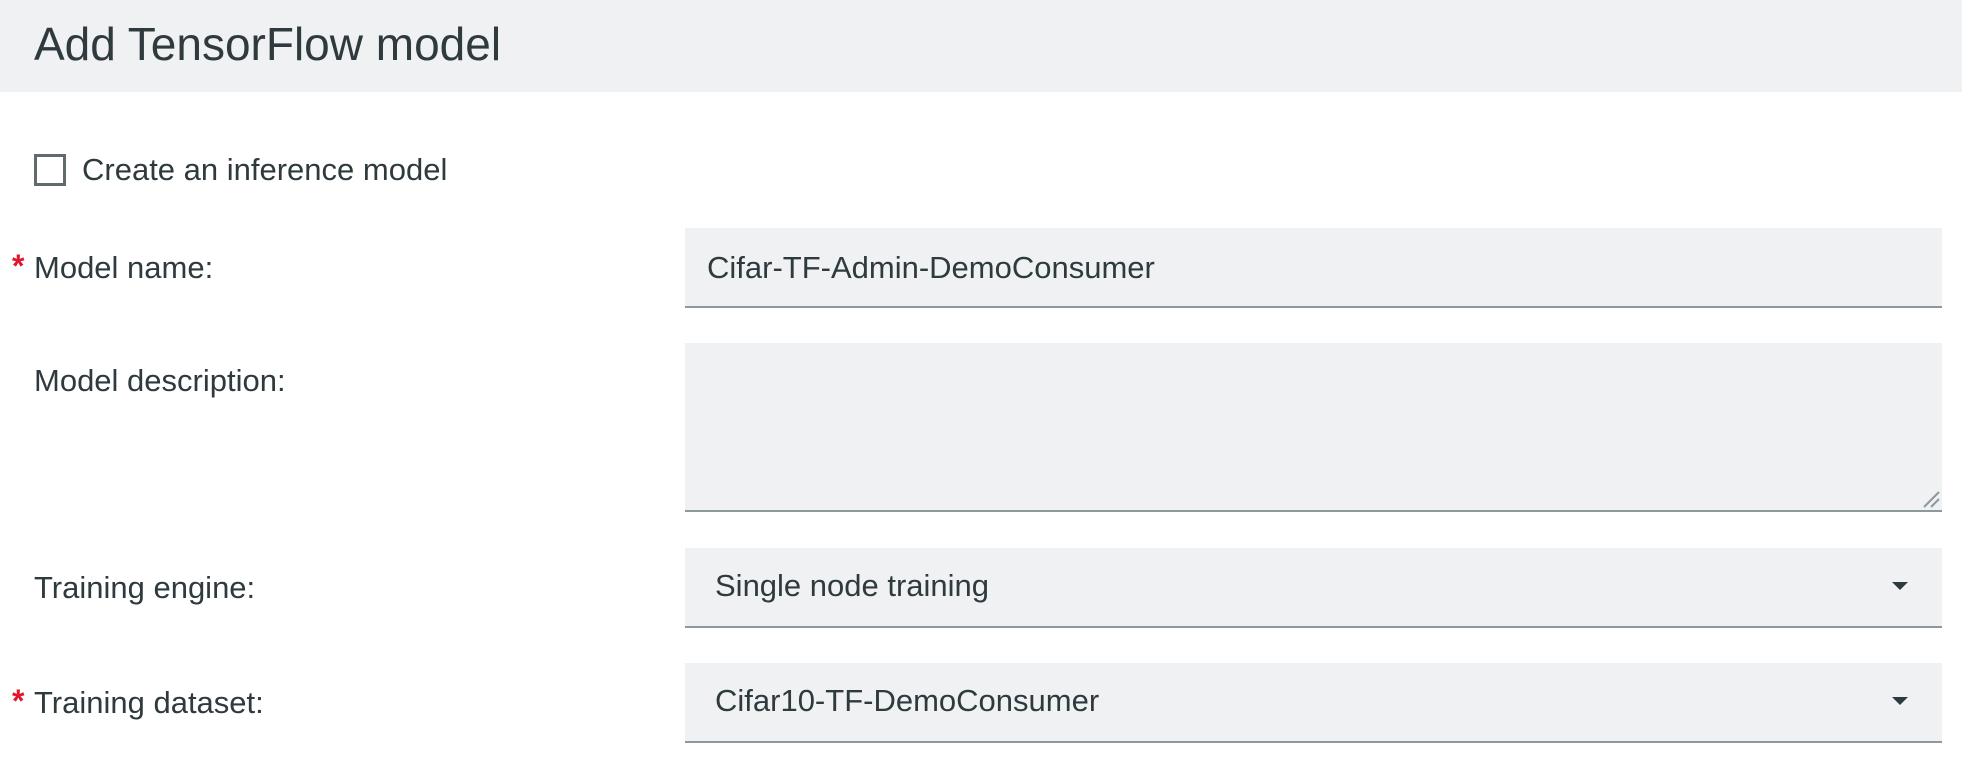 Image resolution: width=1962 pixels, height=782 pixels. What do you see at coordinates (145, 587) in the screenshot?
I see `training-engine-label: Training engine:` at bounding box center [145, 587].